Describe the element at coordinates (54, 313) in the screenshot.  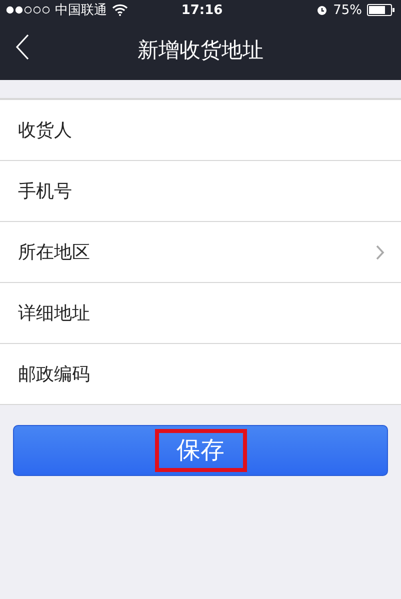
I see `field-label: 详细地址` at that location.